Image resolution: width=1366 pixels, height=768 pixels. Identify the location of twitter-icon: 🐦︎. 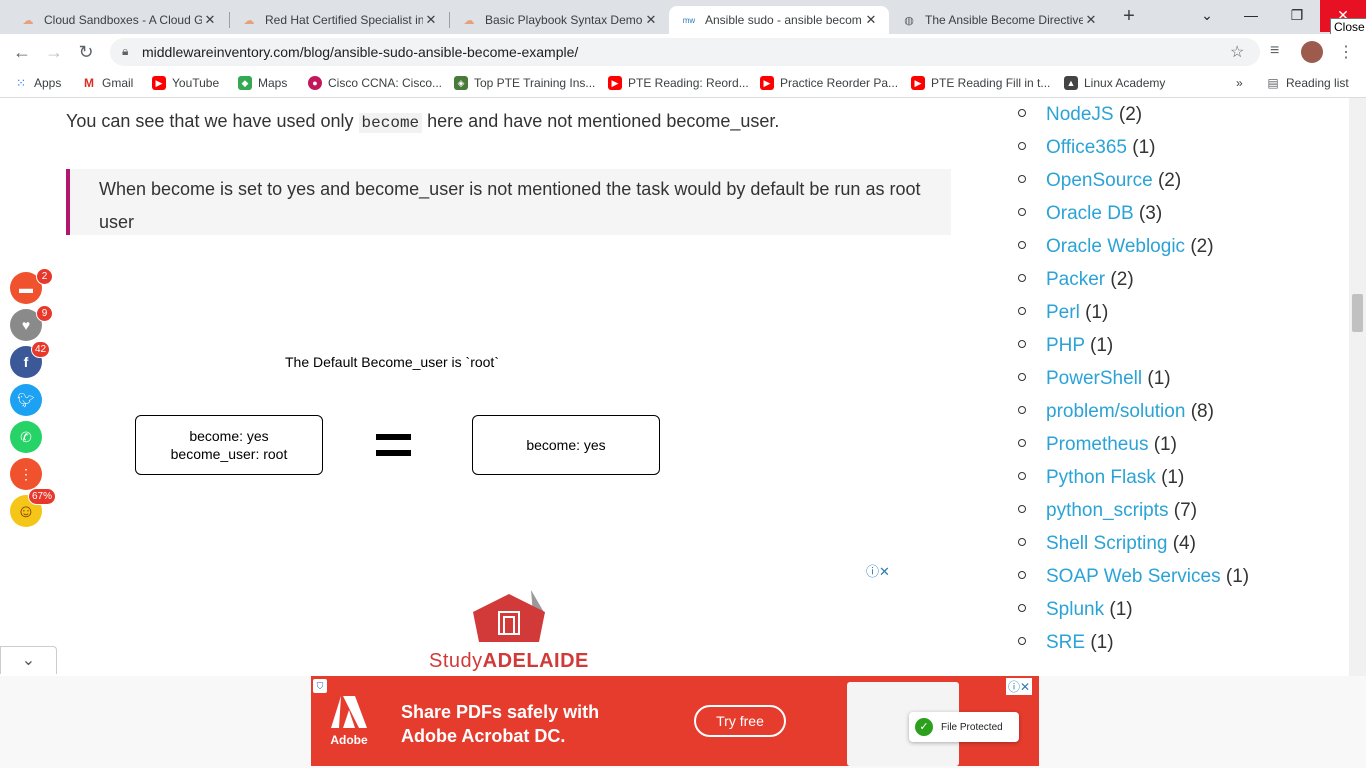
(26, 400).